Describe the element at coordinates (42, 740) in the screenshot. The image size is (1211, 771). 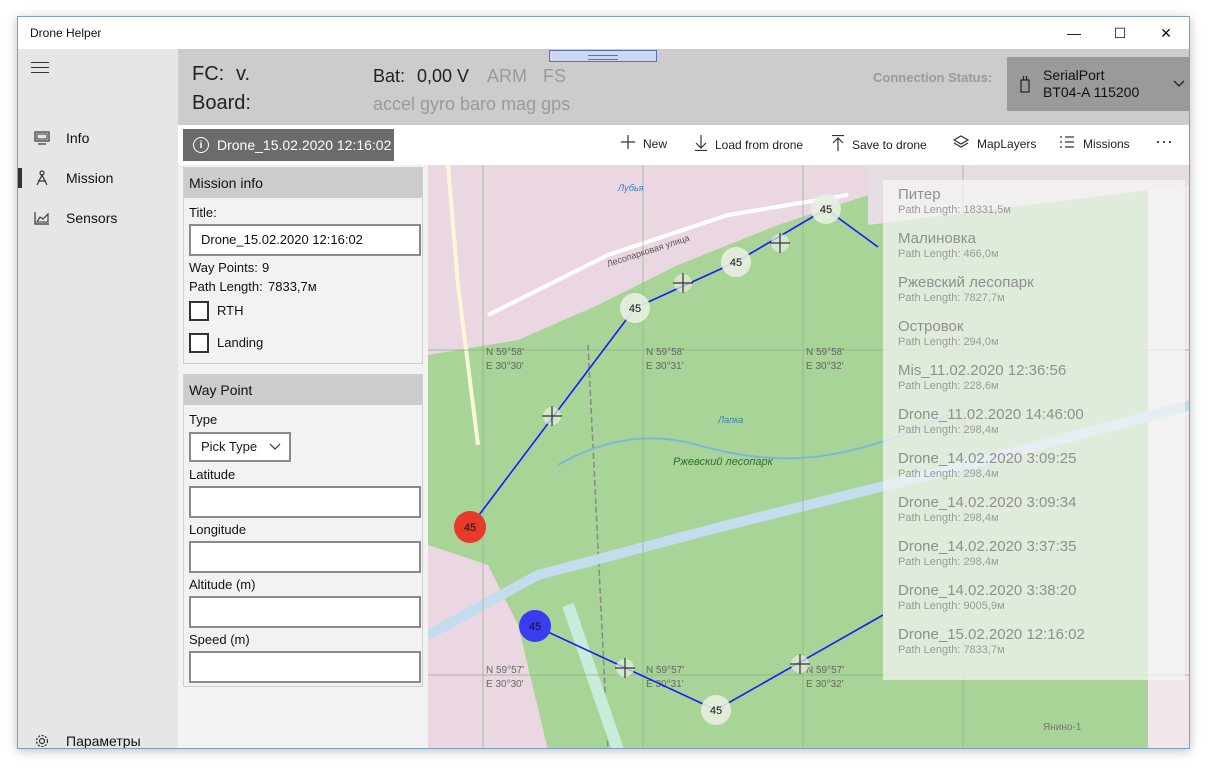
I see `gear-icon` at that location.